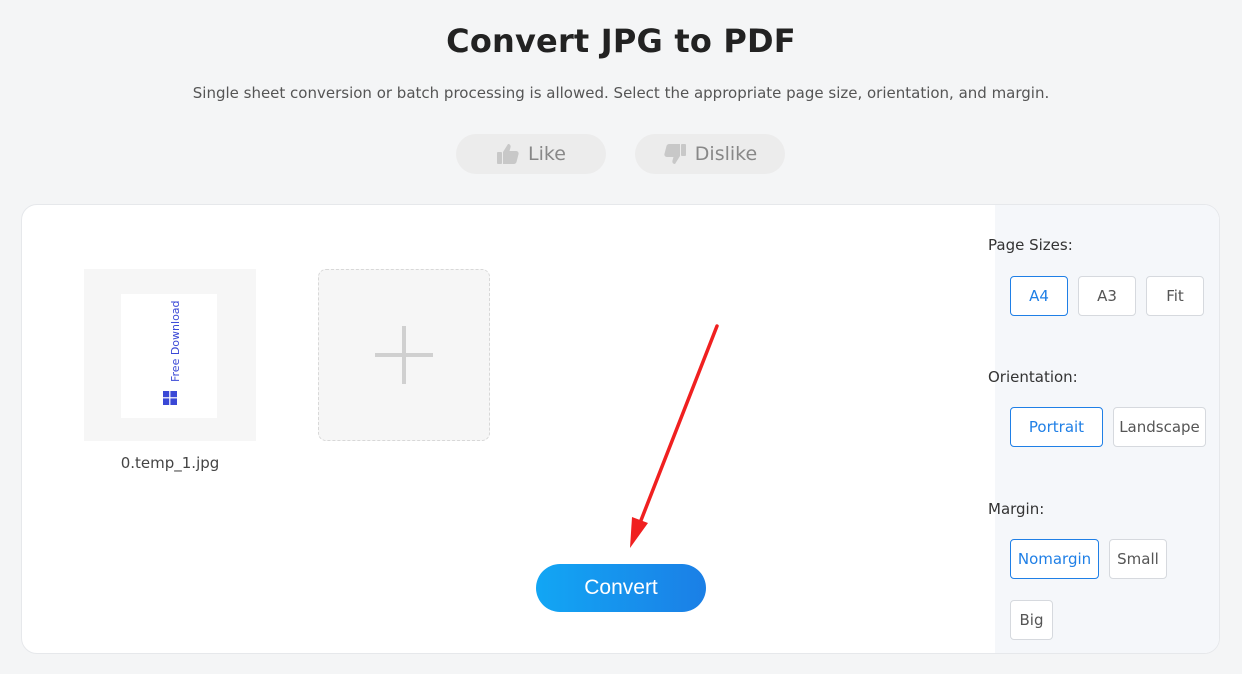 This screenshot has width=1242, height=674. I want to click on file-thumbnail: Free Download, so click(170, 355).